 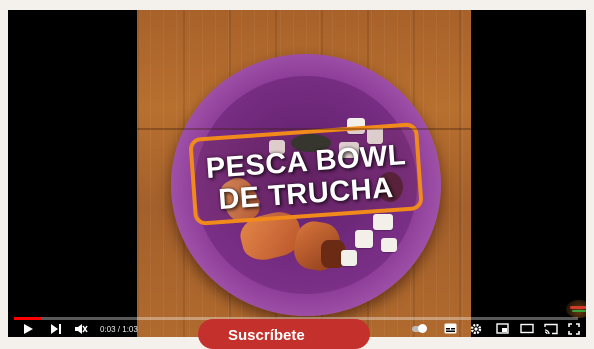 I want to click on subtitles-icon, so click(x=450, y=328).